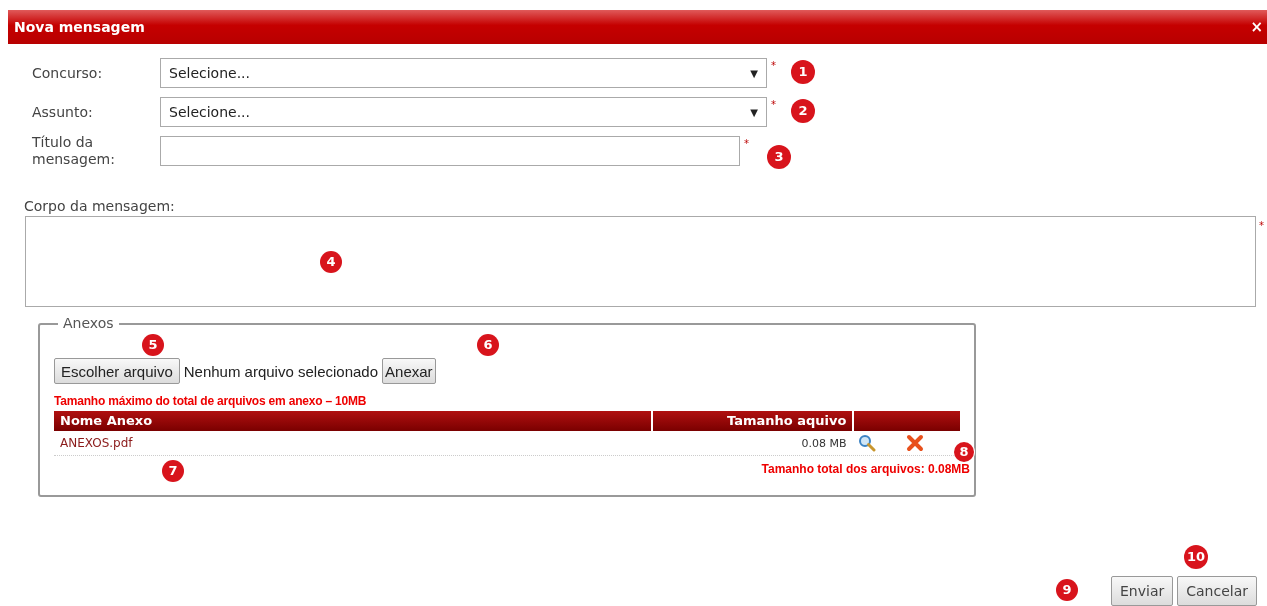  What do you see at coordinates (1067, 590) in the screenshot?
I see `number-badge: 9` at bounding box center [1067, 590].